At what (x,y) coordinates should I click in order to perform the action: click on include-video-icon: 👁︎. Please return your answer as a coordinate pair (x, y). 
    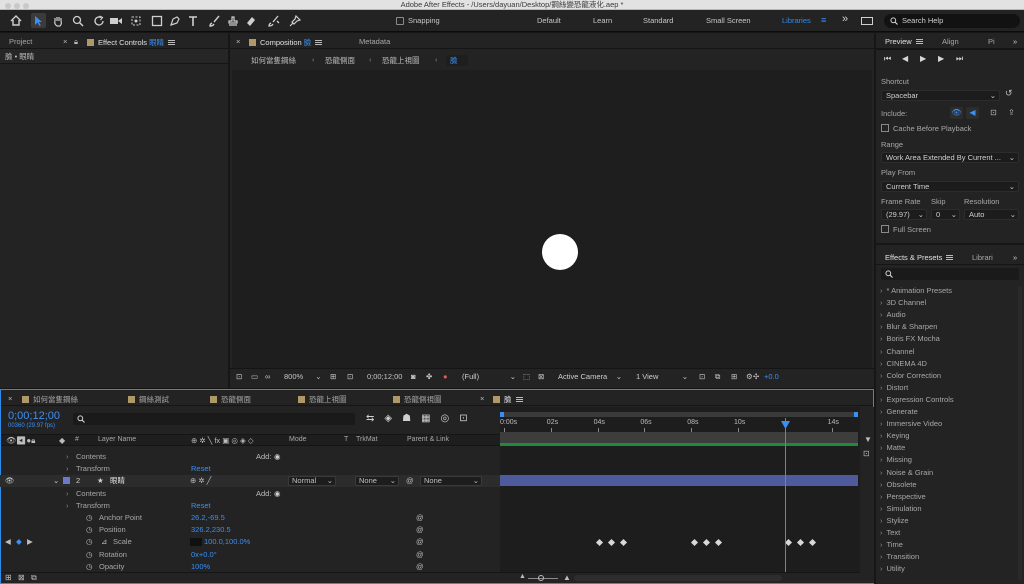
    Looking at the image, I should click on (956, 113).